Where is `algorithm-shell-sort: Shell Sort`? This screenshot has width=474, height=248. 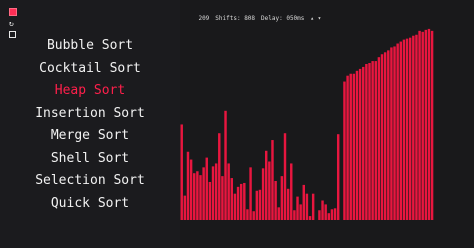 algorithm-shell-sort: Shell Sort is located at coordinates (90, 159).